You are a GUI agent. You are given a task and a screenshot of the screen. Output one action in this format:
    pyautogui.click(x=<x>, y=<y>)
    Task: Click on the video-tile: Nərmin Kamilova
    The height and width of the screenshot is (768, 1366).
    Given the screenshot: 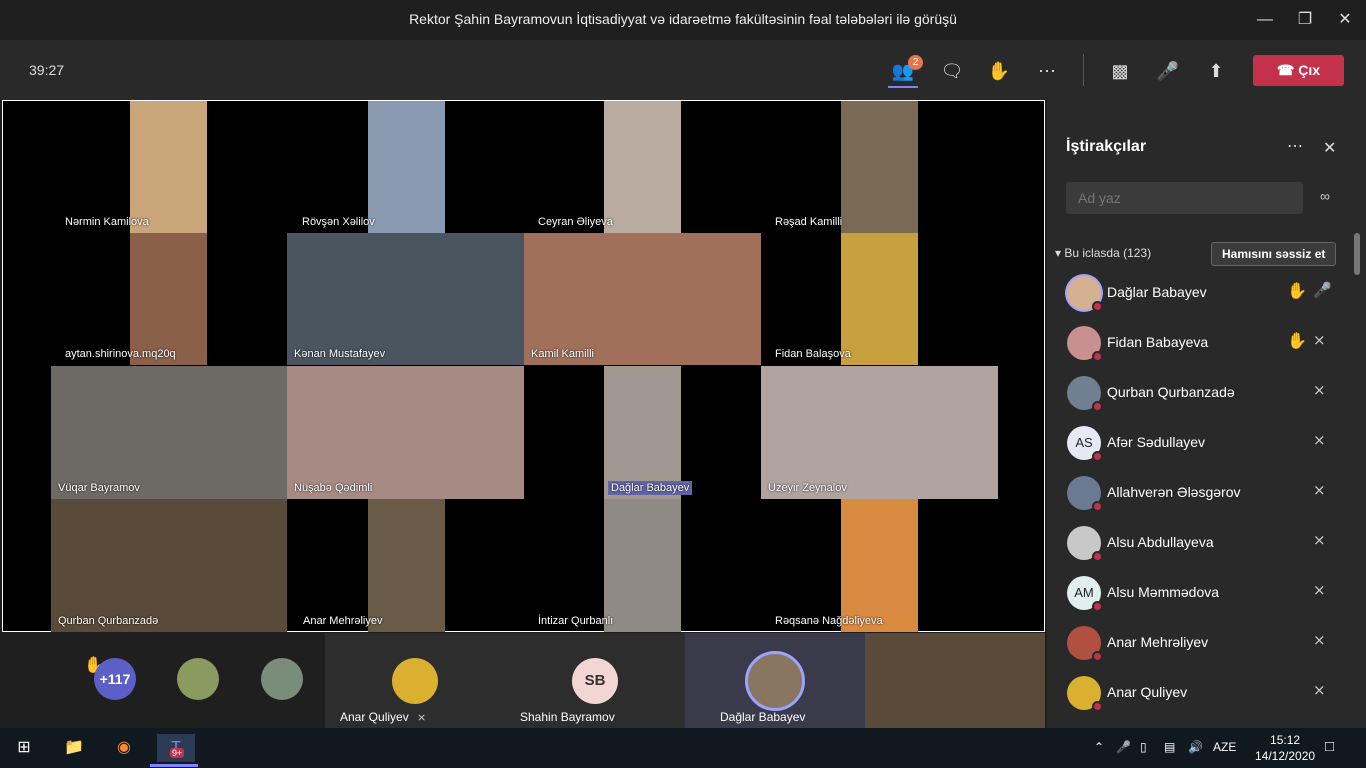 What is the action you would take?
    pyautogui.click(x=136, y=167)
    